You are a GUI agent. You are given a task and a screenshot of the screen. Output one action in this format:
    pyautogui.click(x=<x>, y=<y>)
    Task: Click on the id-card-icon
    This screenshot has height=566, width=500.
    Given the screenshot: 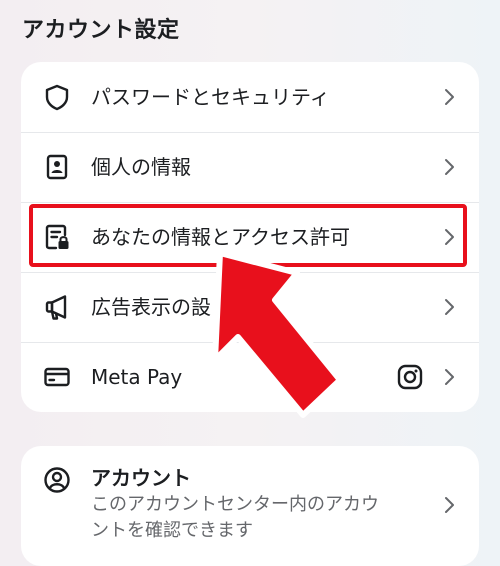 What is the action you would take?
    pyautogui.click(x=57, y=167)
    